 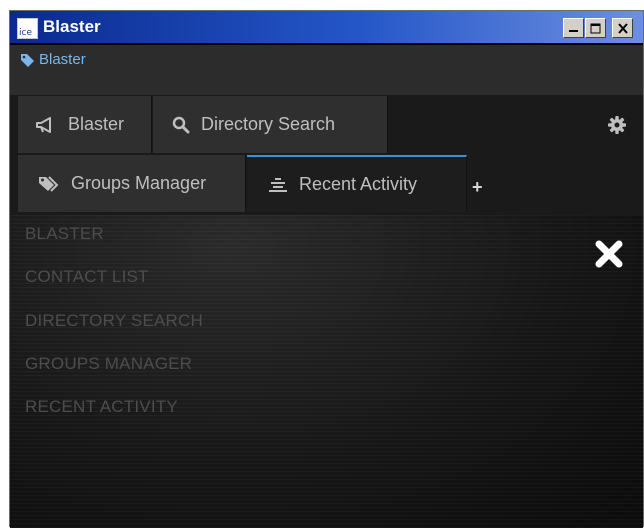 I want to click on megaphone-icon, so click(x=46, y=125).